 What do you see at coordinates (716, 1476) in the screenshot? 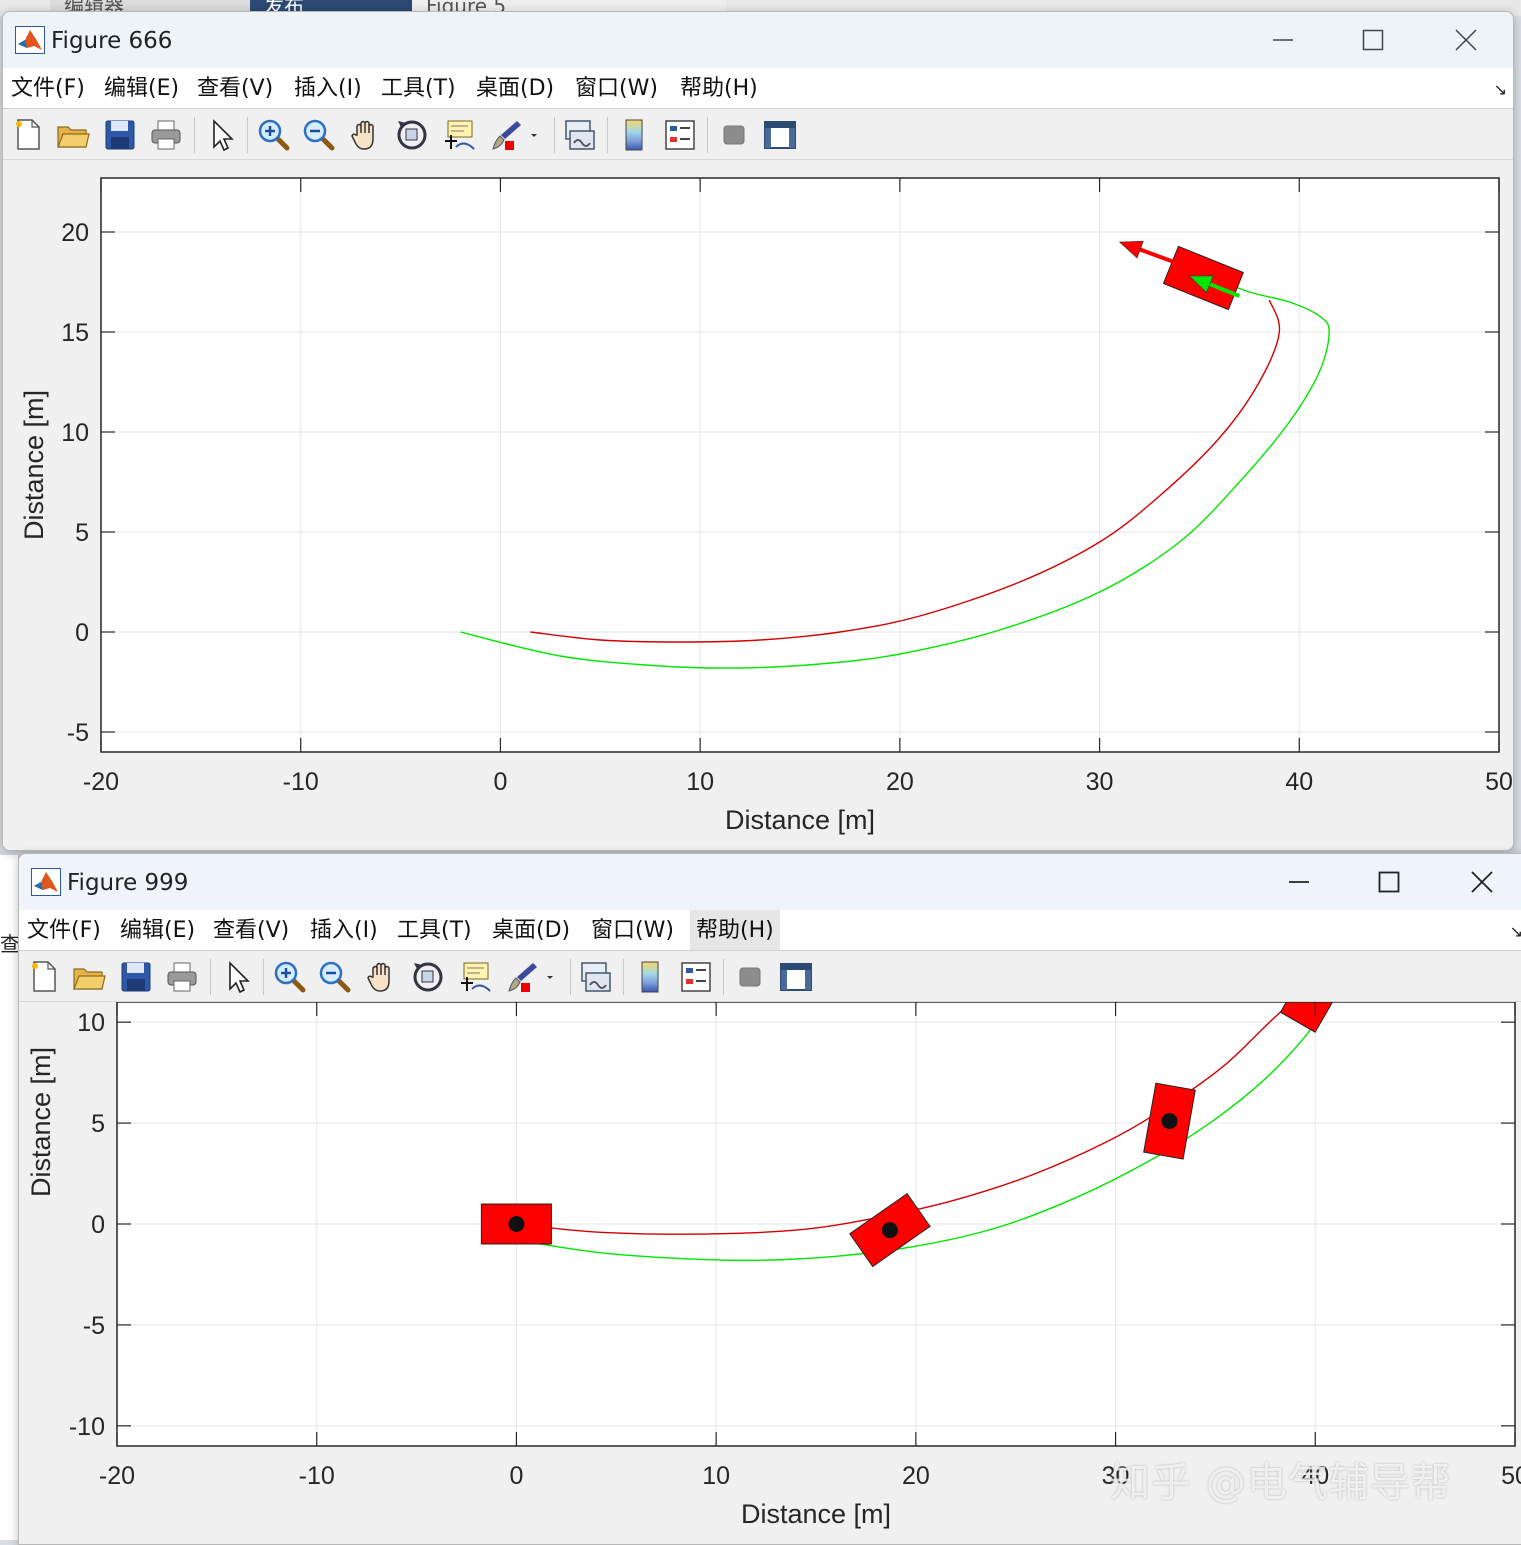
I see `x-tick-label: 10` at bounding box center [716, 1476].